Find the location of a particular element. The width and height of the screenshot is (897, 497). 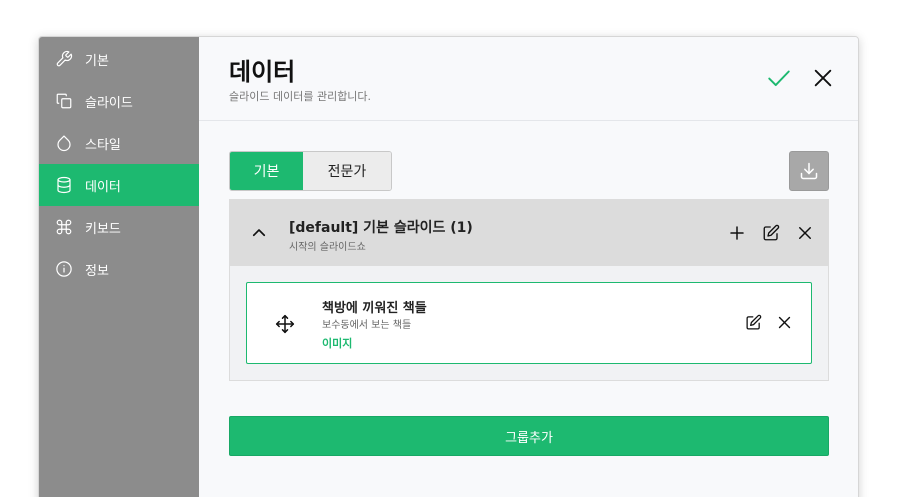

sidebar-item-label: 슬라이드 is located at coordinates (109, 103).